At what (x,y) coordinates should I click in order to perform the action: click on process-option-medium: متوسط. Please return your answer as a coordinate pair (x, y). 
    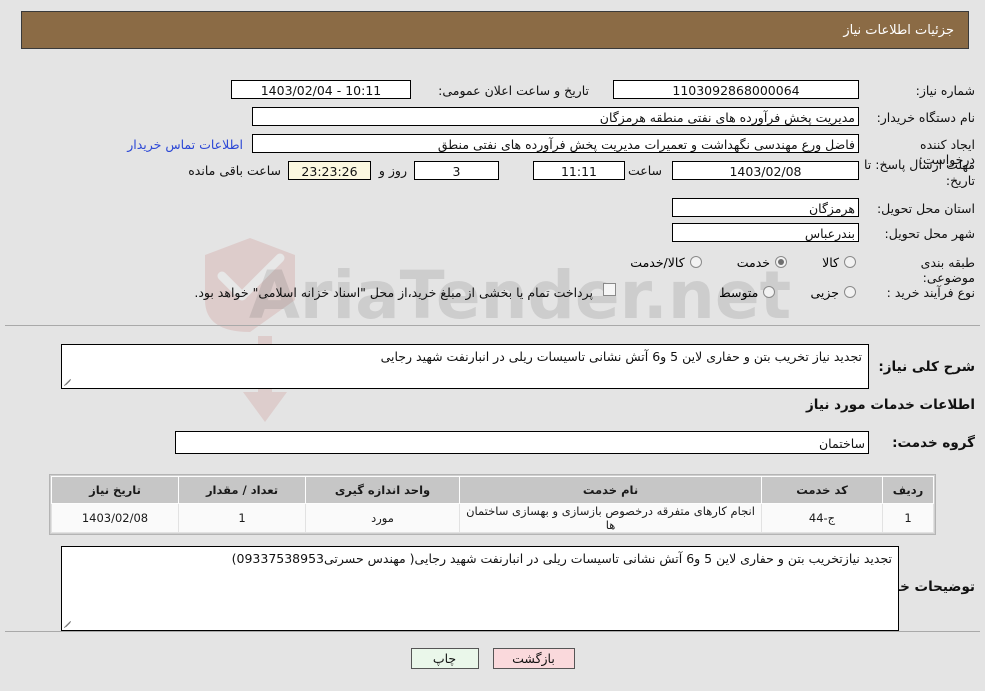
    Looking at the image, I should click on (747, 292).